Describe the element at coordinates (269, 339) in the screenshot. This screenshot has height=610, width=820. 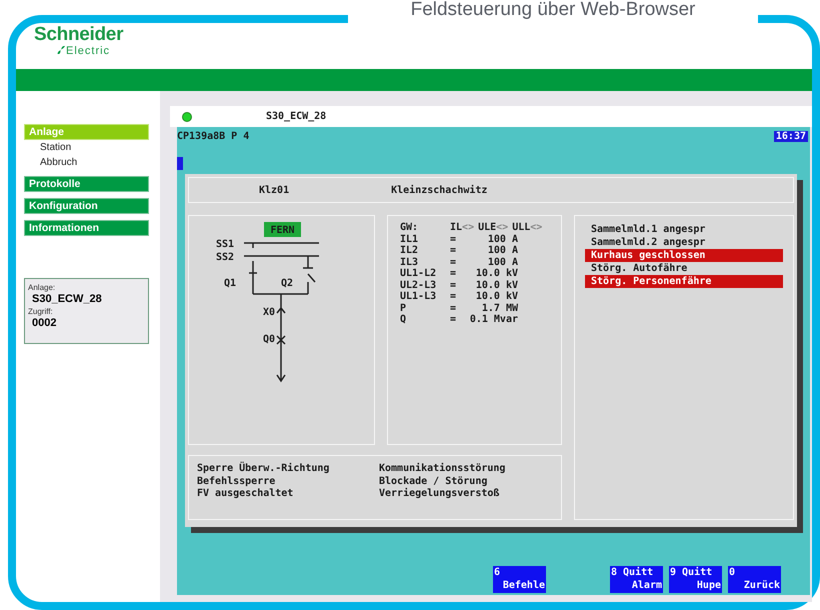
I see `switch-label: Q0` at that location.